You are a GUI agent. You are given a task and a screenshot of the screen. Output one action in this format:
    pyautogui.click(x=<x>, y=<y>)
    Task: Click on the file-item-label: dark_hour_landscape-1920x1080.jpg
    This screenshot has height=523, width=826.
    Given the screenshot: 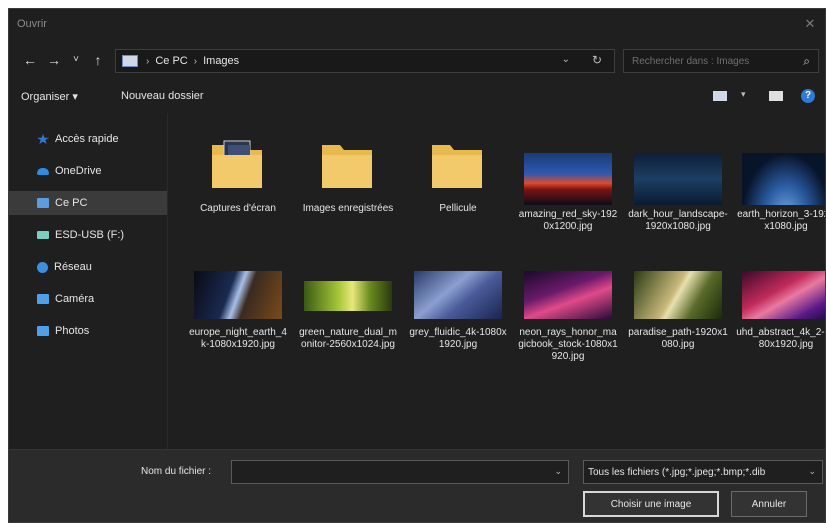 What is the action you would take?
    pyautogui.click(x=678, y=220)
    